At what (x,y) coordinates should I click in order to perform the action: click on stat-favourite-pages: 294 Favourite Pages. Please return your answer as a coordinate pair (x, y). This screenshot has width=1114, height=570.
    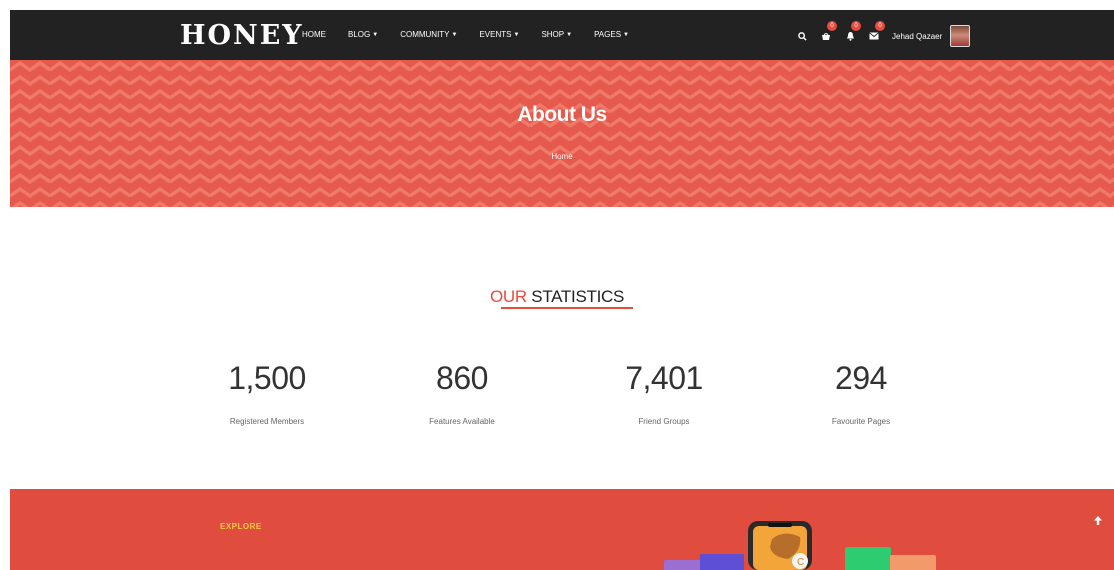
    Looking at the image, I should click on (861, 393).